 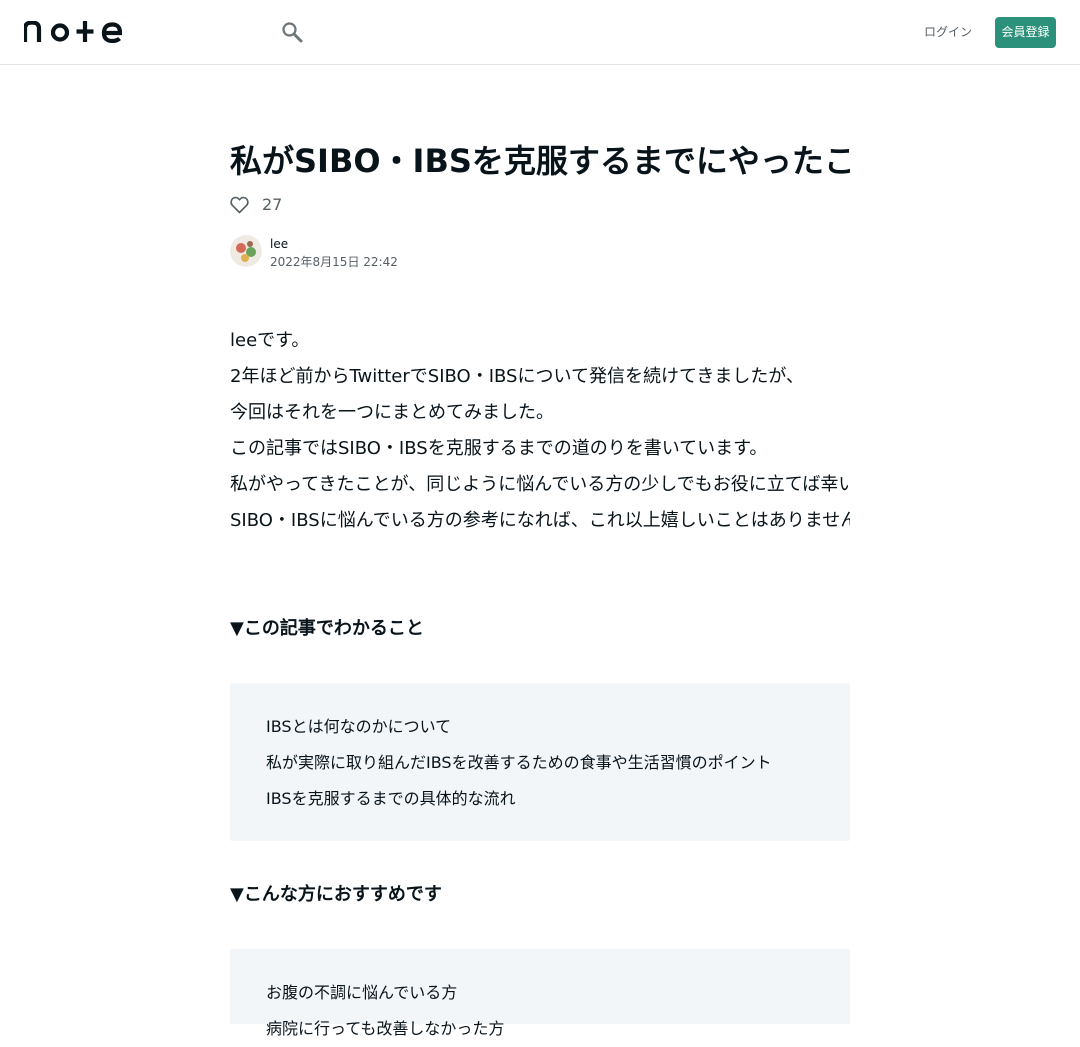 I want to click on heart-icon, so click(x=239, y=205).